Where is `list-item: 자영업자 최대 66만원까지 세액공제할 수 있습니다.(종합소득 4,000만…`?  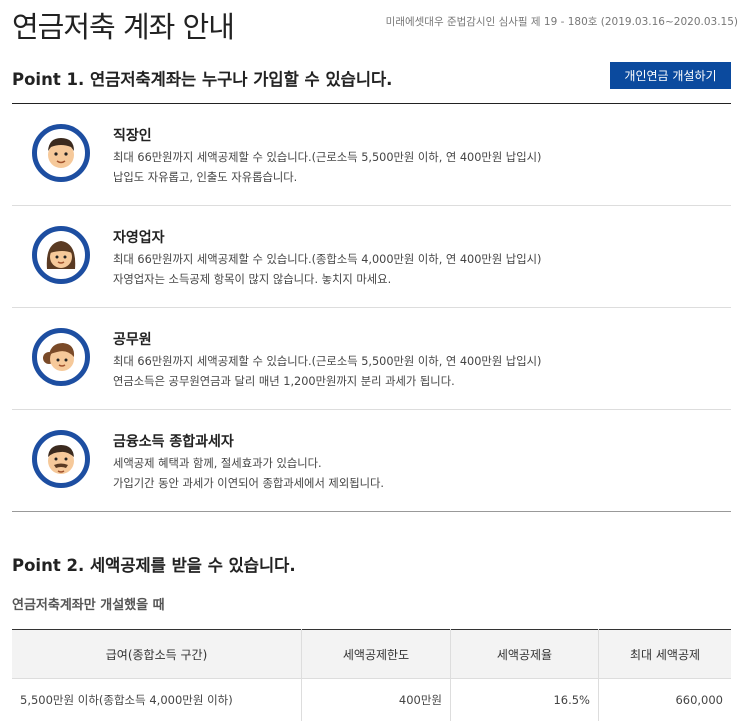
list-item: 자영업자 최대 66만원까지 세액공제할 수 있습니다.(종합소득 4,000만… is located at coordinates (371, 257).